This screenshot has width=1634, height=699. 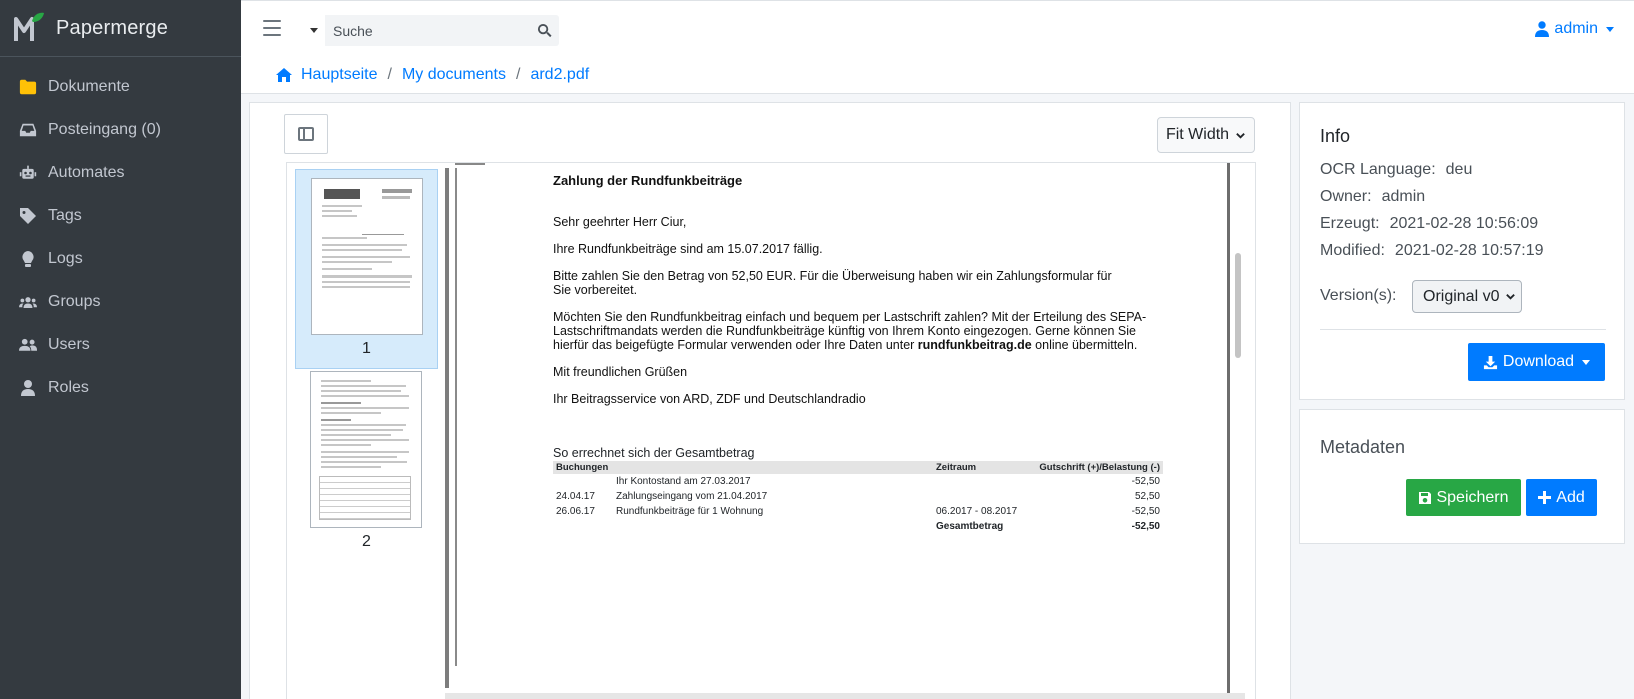 I want to click on users-icon, so click(x=28, y=345).